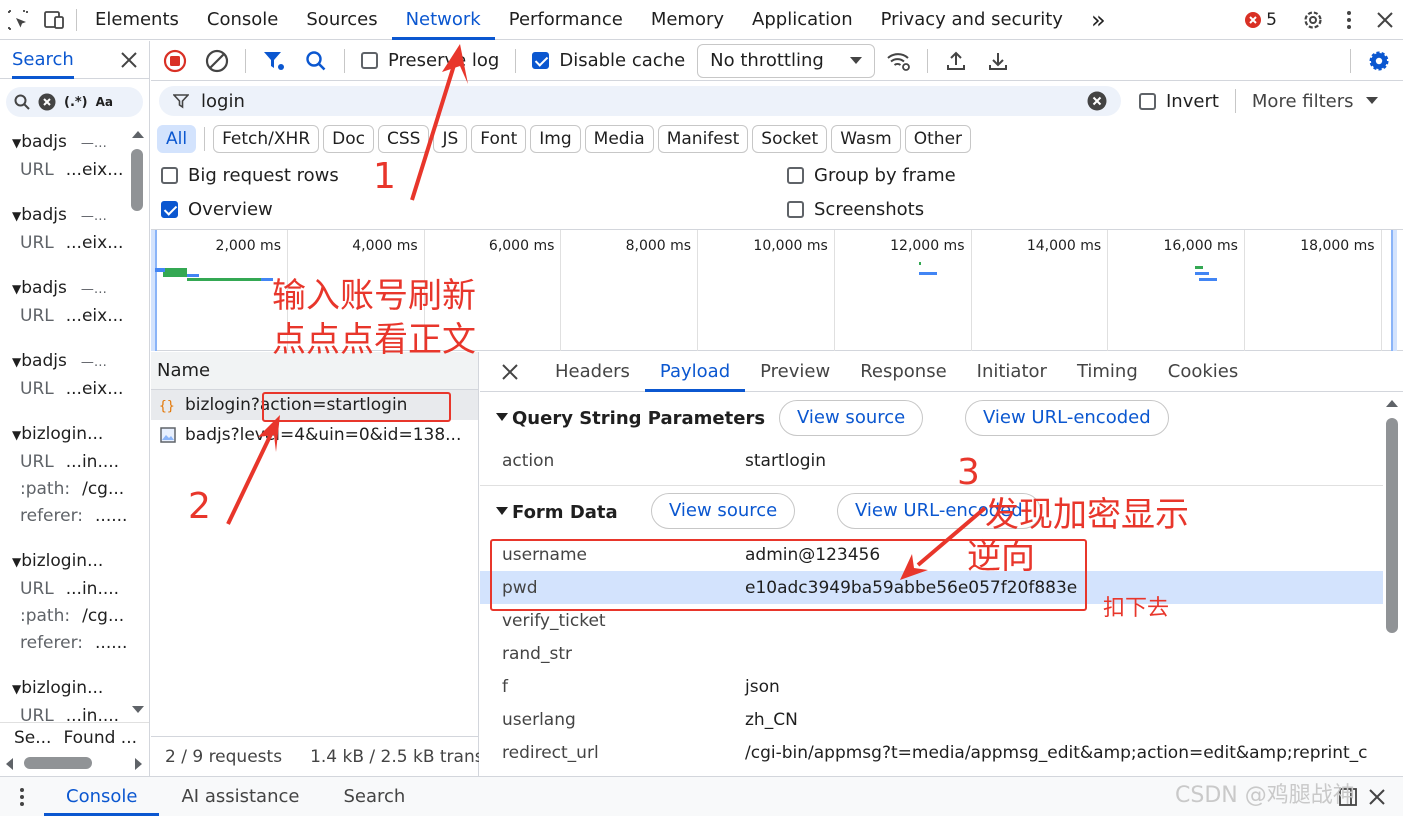 This screenshot has width=1403, height=816. What do you see at coordinates (404, 139) in the screenshot?
I see `type-filter-css: CSS` at bounding box center [404, 139].